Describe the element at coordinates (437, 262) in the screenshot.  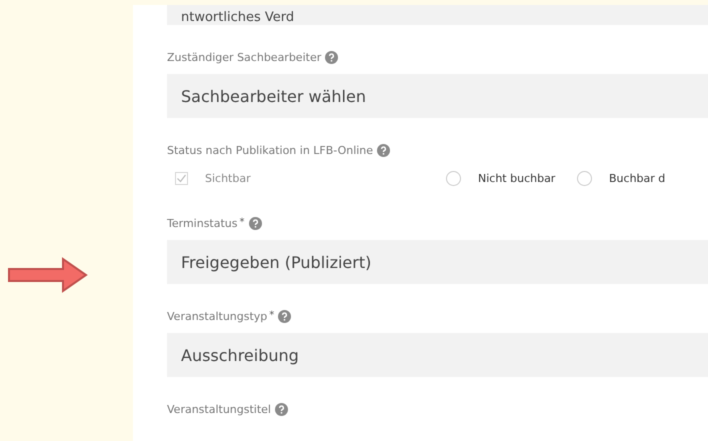
I see `select-field: Freigegeben (Publiziert)` at that location.